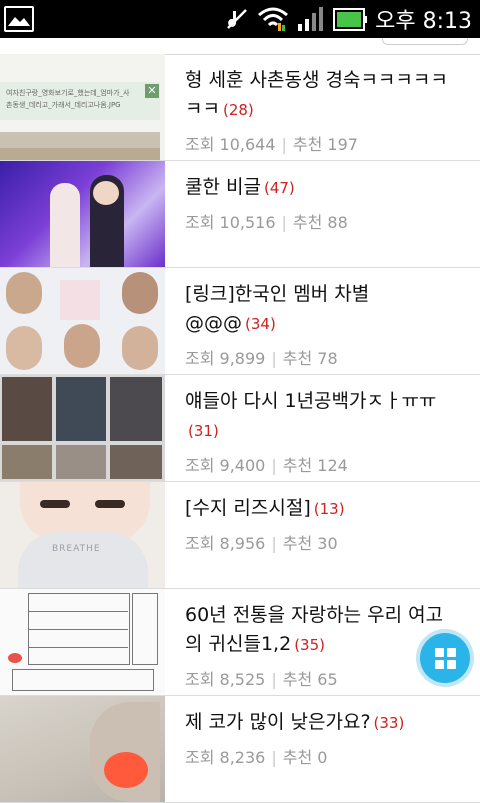  Describe the element at coordinates (237, 19) in the screenshot. I see `mute-icon` at that location.